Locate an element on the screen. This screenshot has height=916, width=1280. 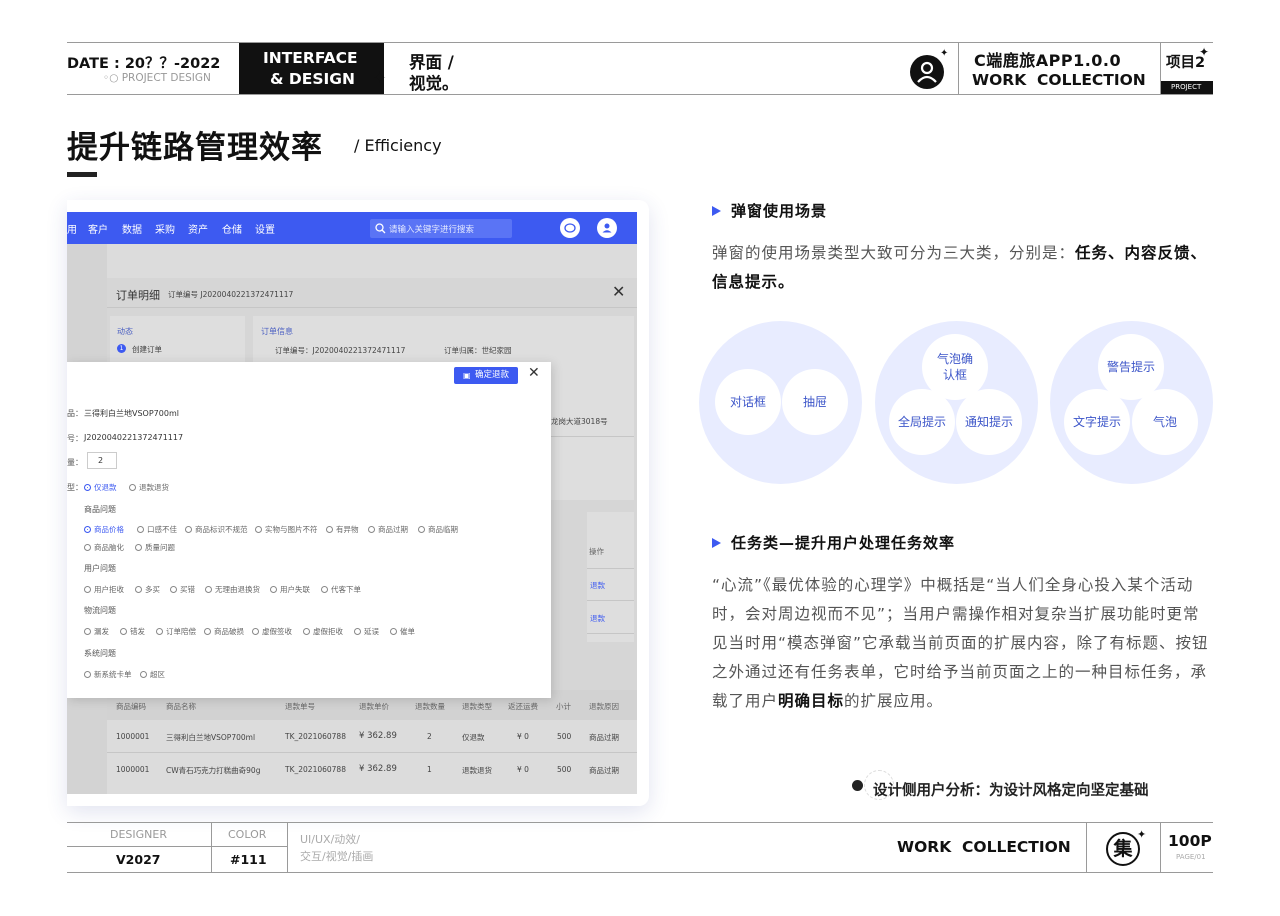
mock-top-nav: 用 客户 数据 采购 资产 仓储 设置 请输入关键字进行搜索 is located at coordinates (352, 228).